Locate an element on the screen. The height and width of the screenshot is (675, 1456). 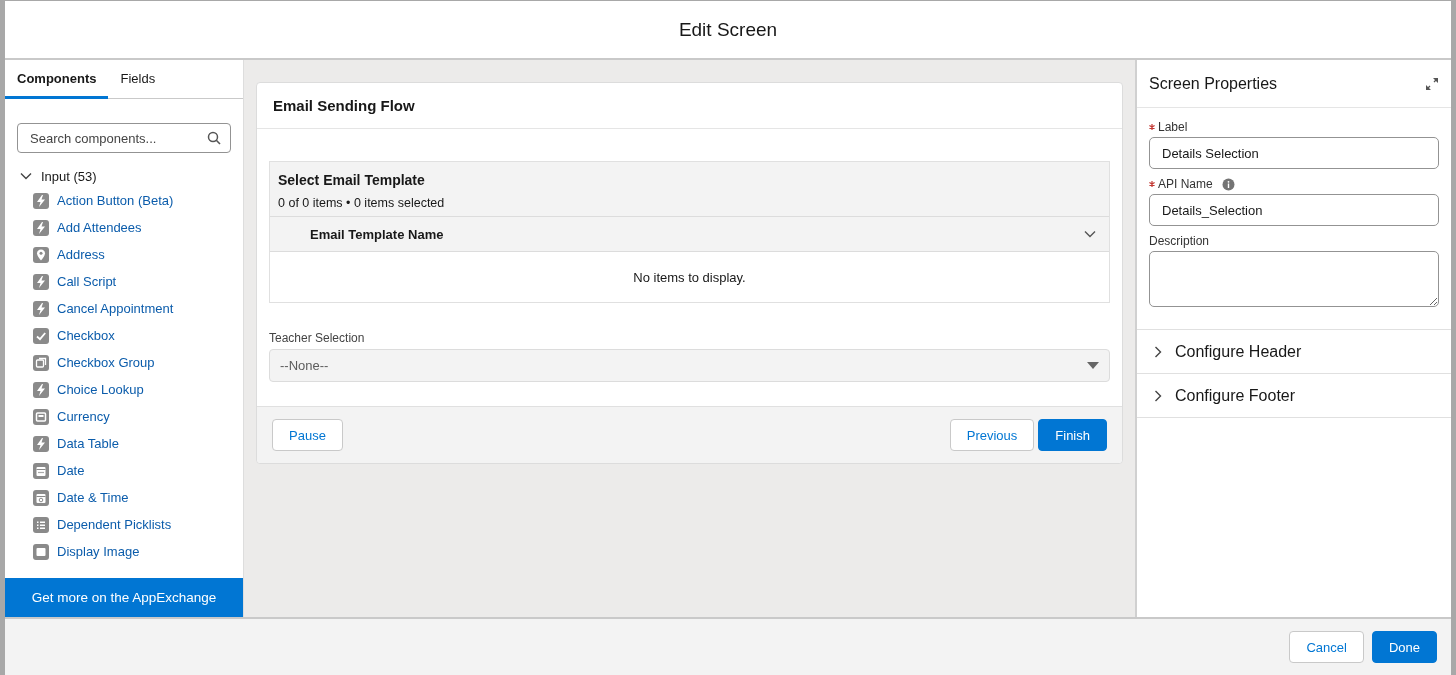
text-field: Details_Selection is located at coordinates (1294, 210).